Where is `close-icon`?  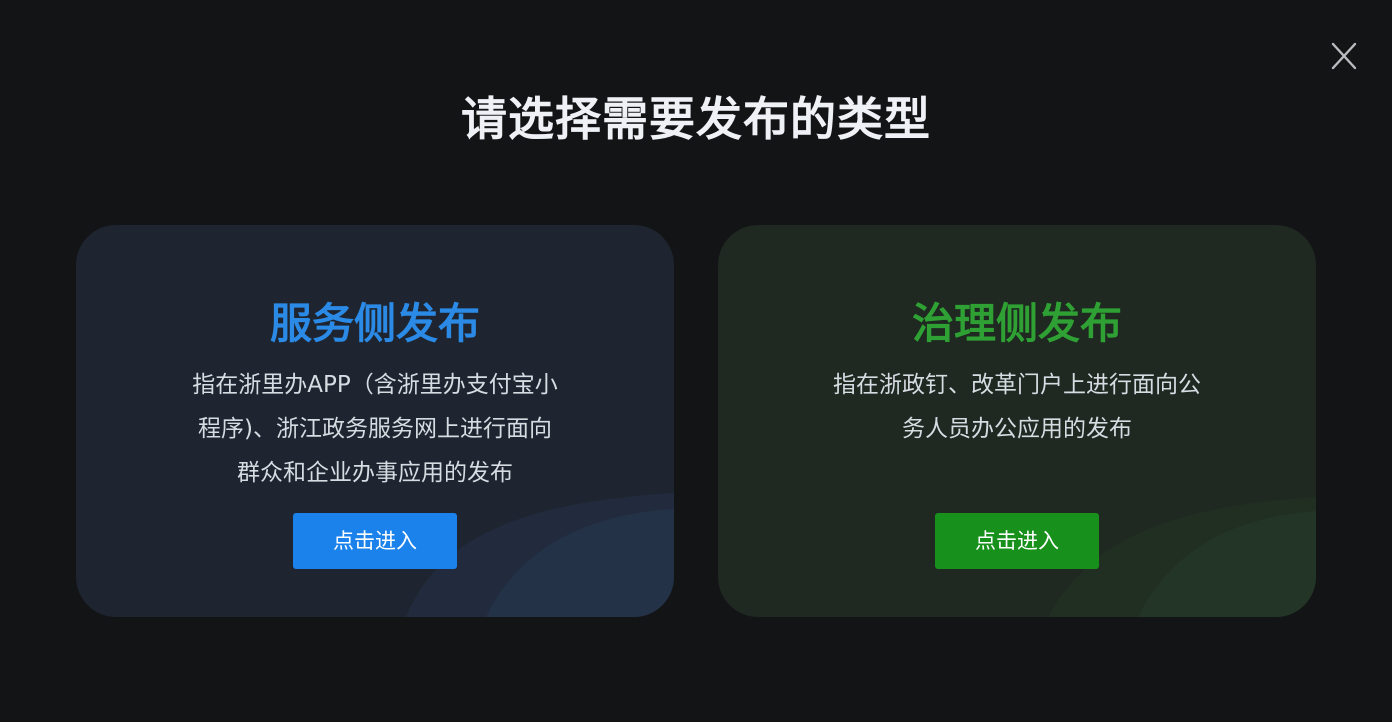 close-icon is located at coordinates (1344, 56).